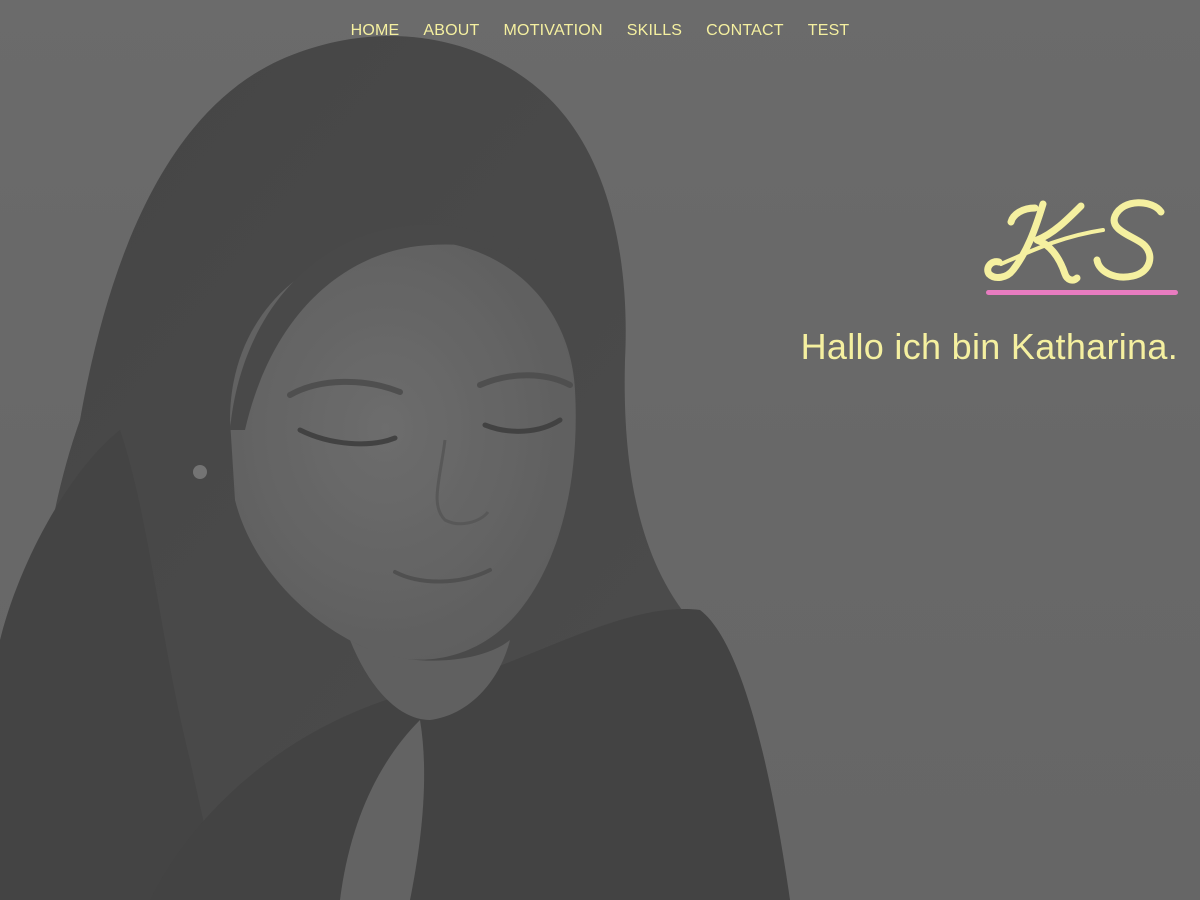  What do you see at coordinates (553, 31) in the screenshot?
I see `nav-motivation: MOTIVATION` at bounding box center [553, 31].